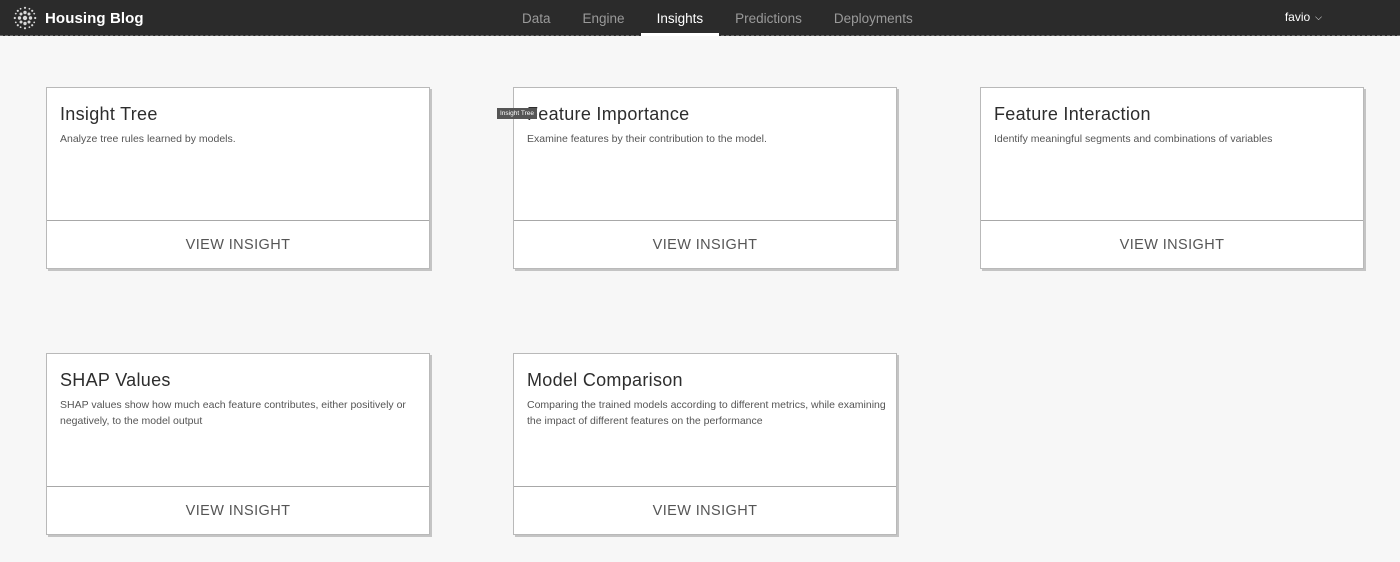 This screenshot has width=1400, height=562. What do you see at coordinates (1318, 16) in the screenshot?
I see `chevron-down-icon: ⌵` at bounding box center [1318, 16].